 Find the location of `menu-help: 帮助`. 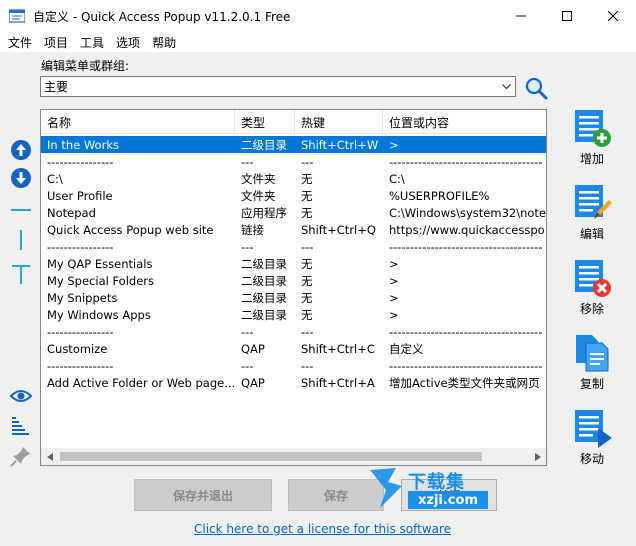

menu-help: 帮助 is located at coordinates (164, 42).